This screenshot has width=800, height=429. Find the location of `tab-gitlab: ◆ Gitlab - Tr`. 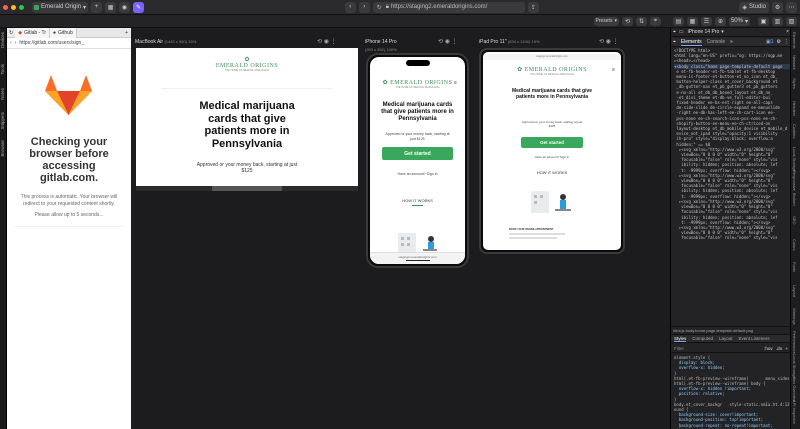

tab-gitlab: ◆ Gitlab - Tr is located at coordinates (33, 32).